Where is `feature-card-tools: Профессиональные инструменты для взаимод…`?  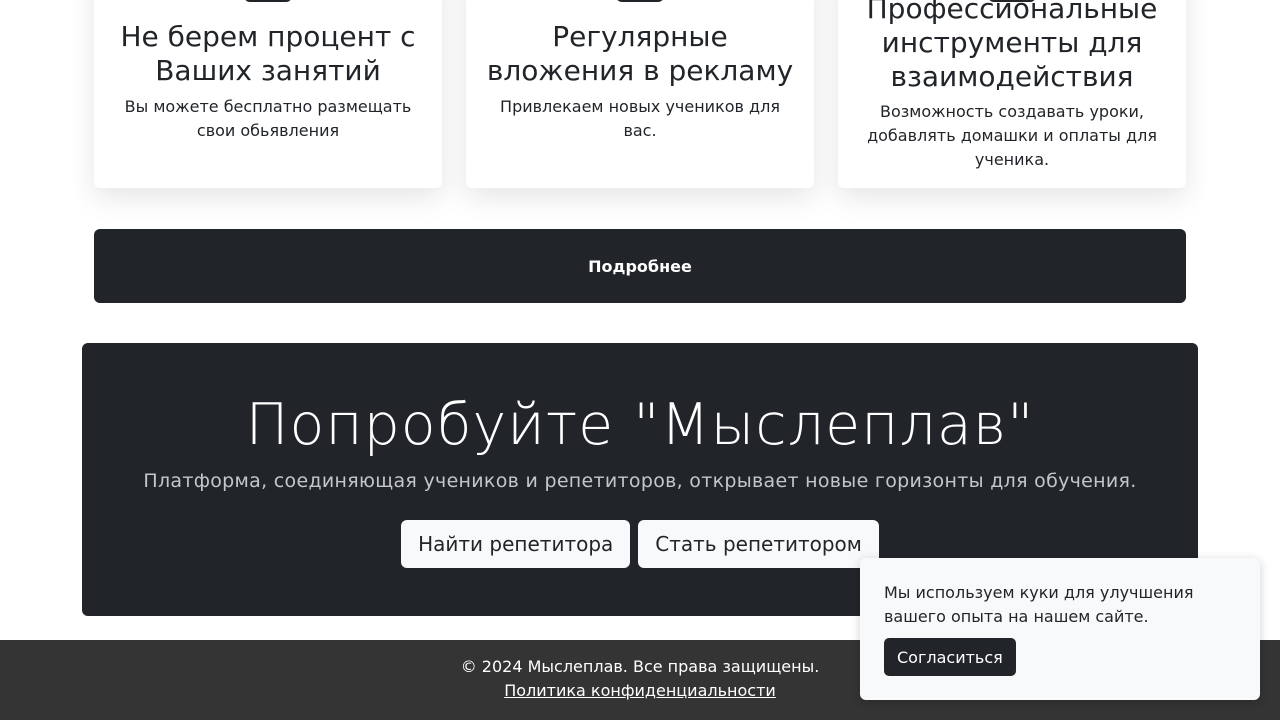
feature-card-tools: Профессиональные инструменты для взаимод… is located at coordinates (1012, 94).